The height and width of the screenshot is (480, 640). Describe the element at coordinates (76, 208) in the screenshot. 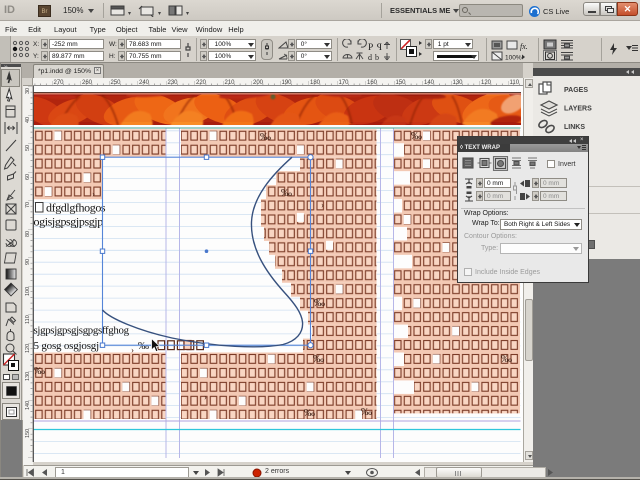

I see `svg-text: dfgdlgfhogos` at that location.